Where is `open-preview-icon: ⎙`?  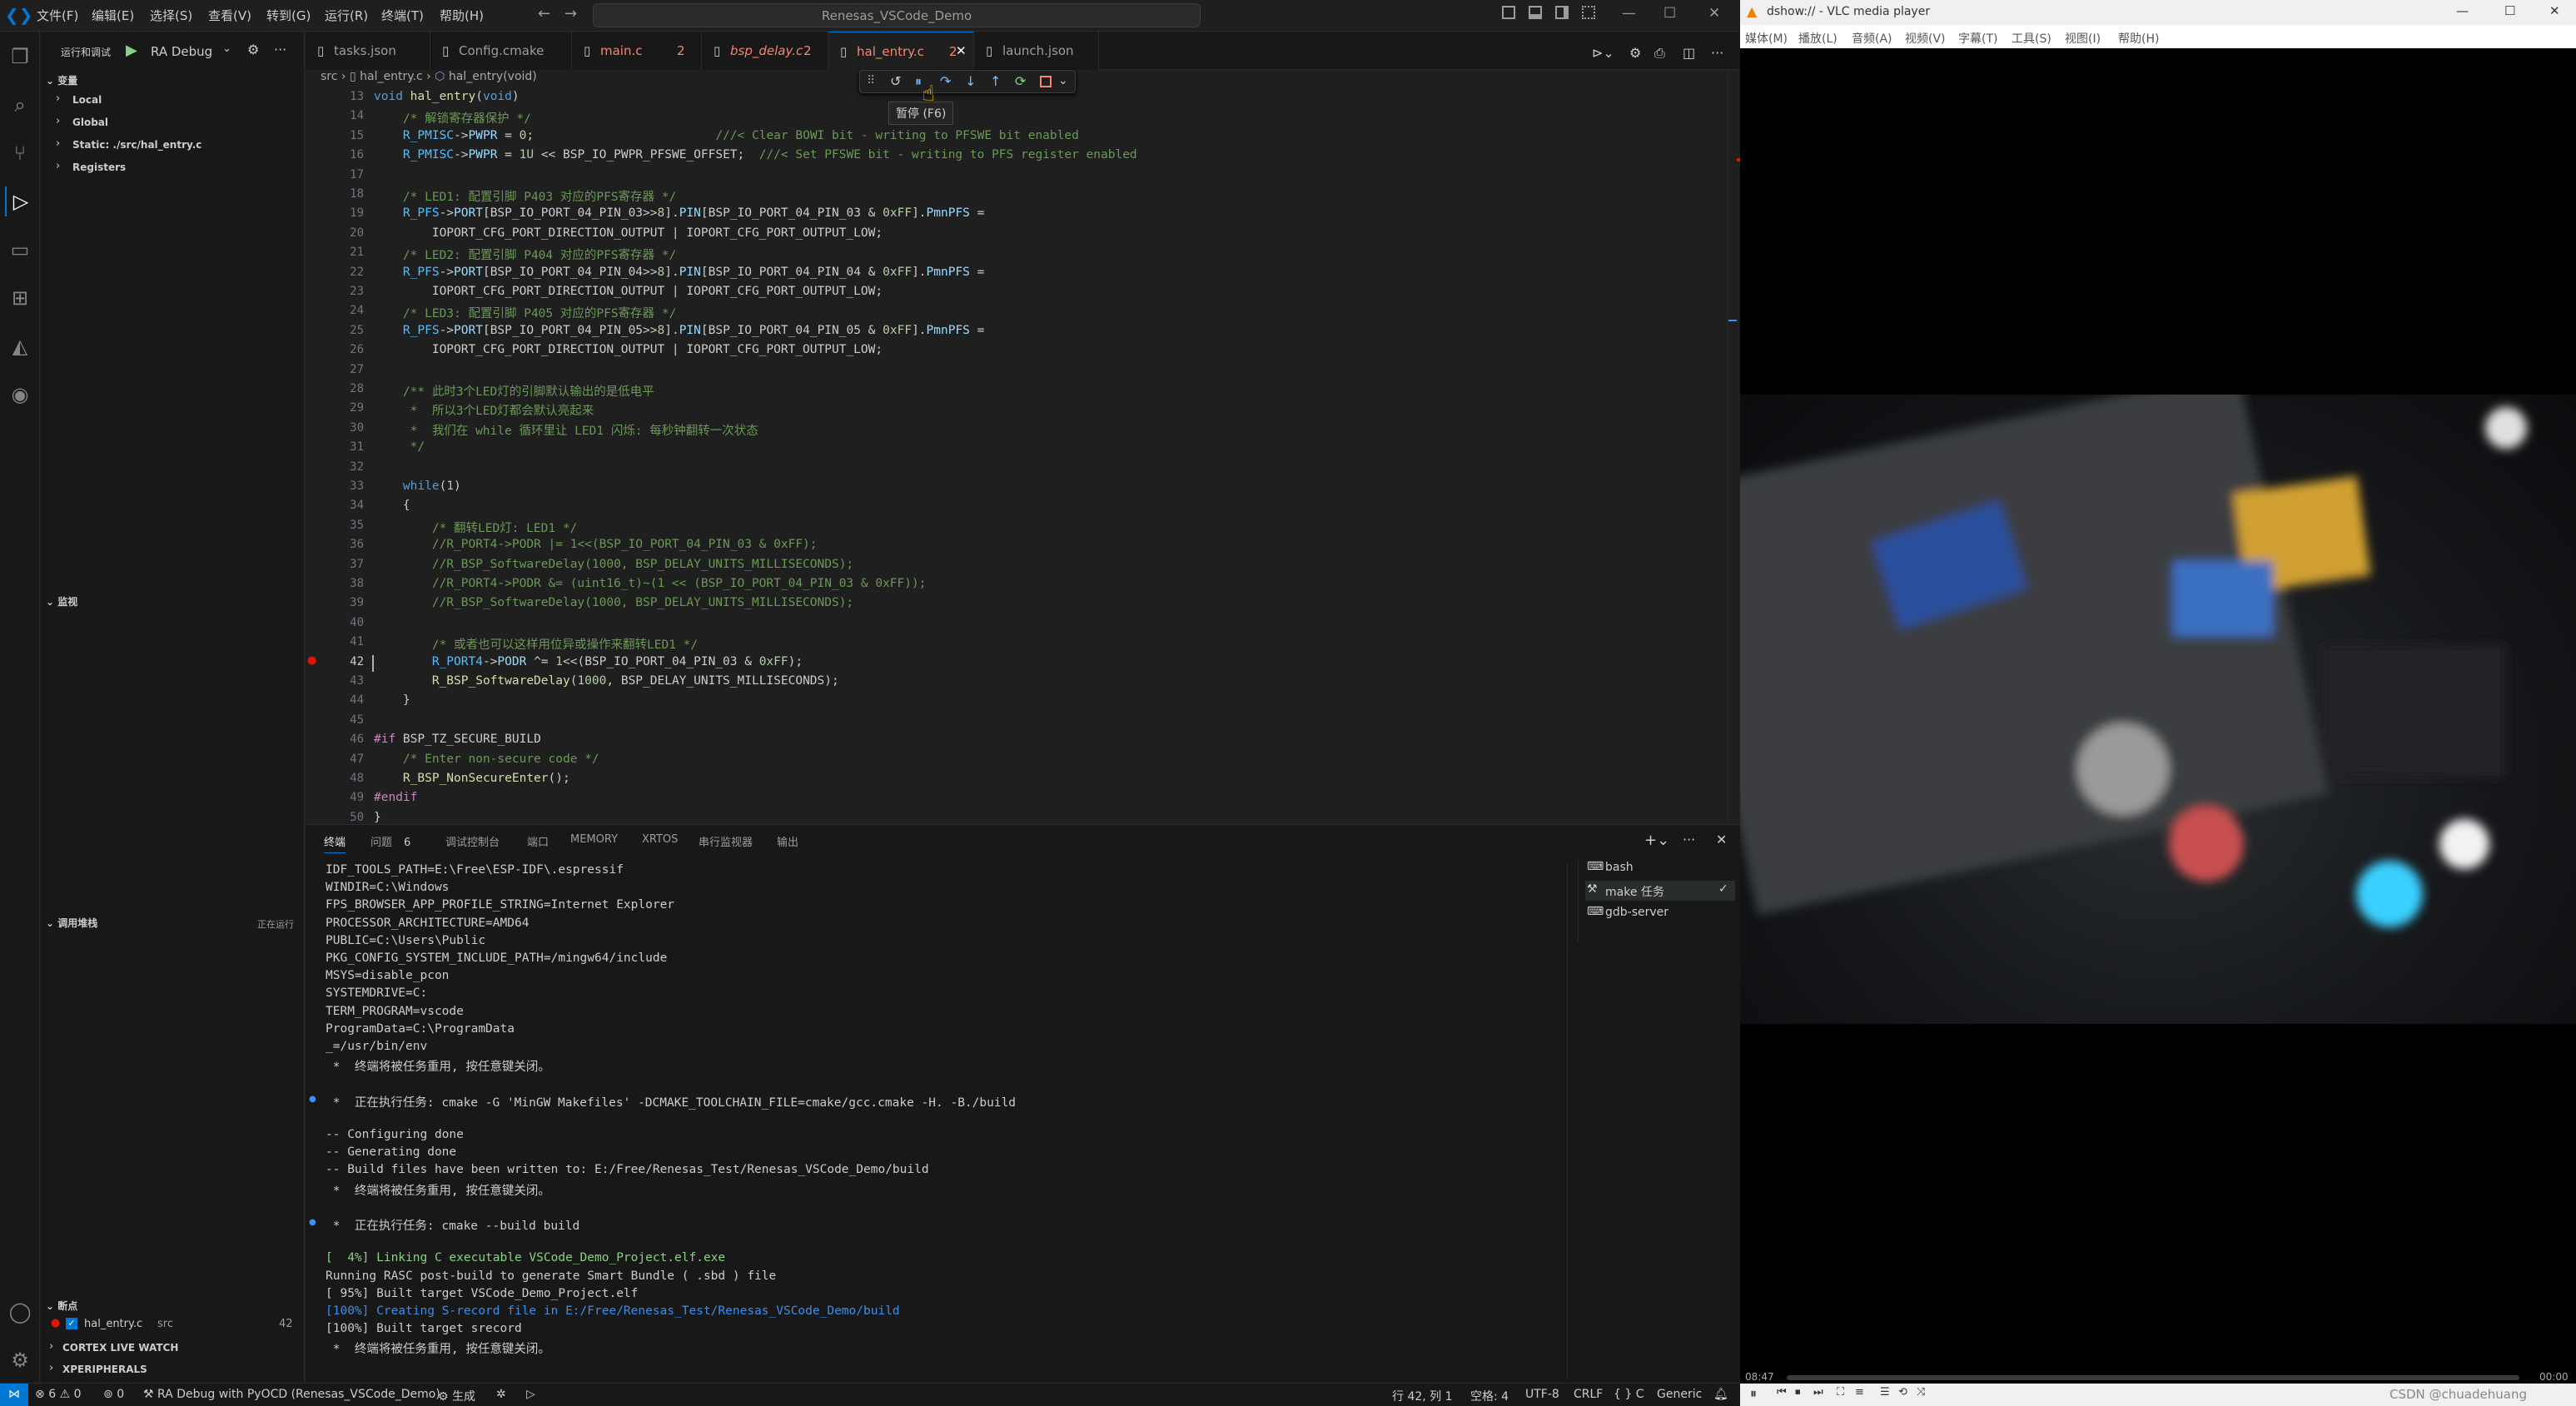
open-preview-icon: ⎙ is located at coordinates (1659, 54).